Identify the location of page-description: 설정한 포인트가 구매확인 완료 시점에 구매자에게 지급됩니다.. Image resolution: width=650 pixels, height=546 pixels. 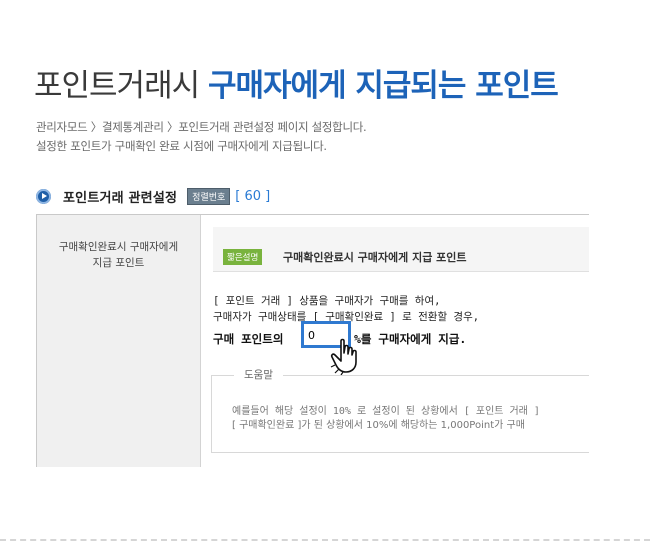
(181, 146).